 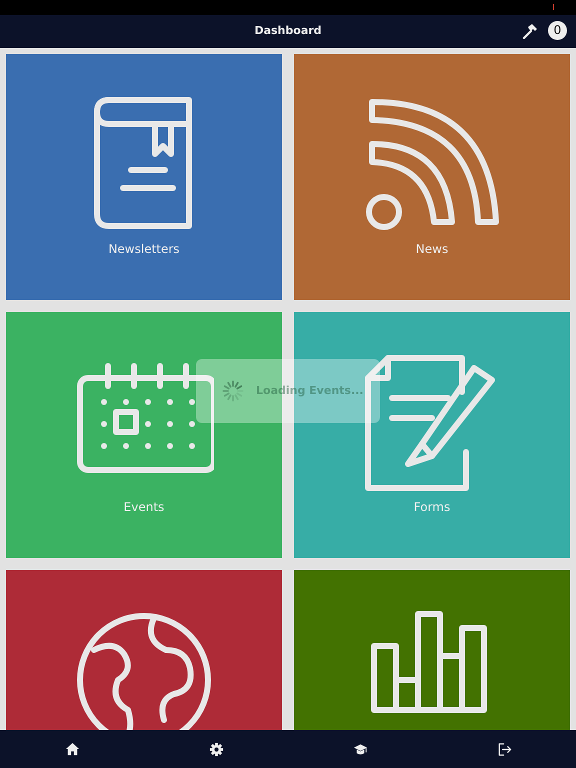 What do you see at coordinates (144, 670) in the screenshot?
I see `globe-icon` at bounding box center [144, 670].